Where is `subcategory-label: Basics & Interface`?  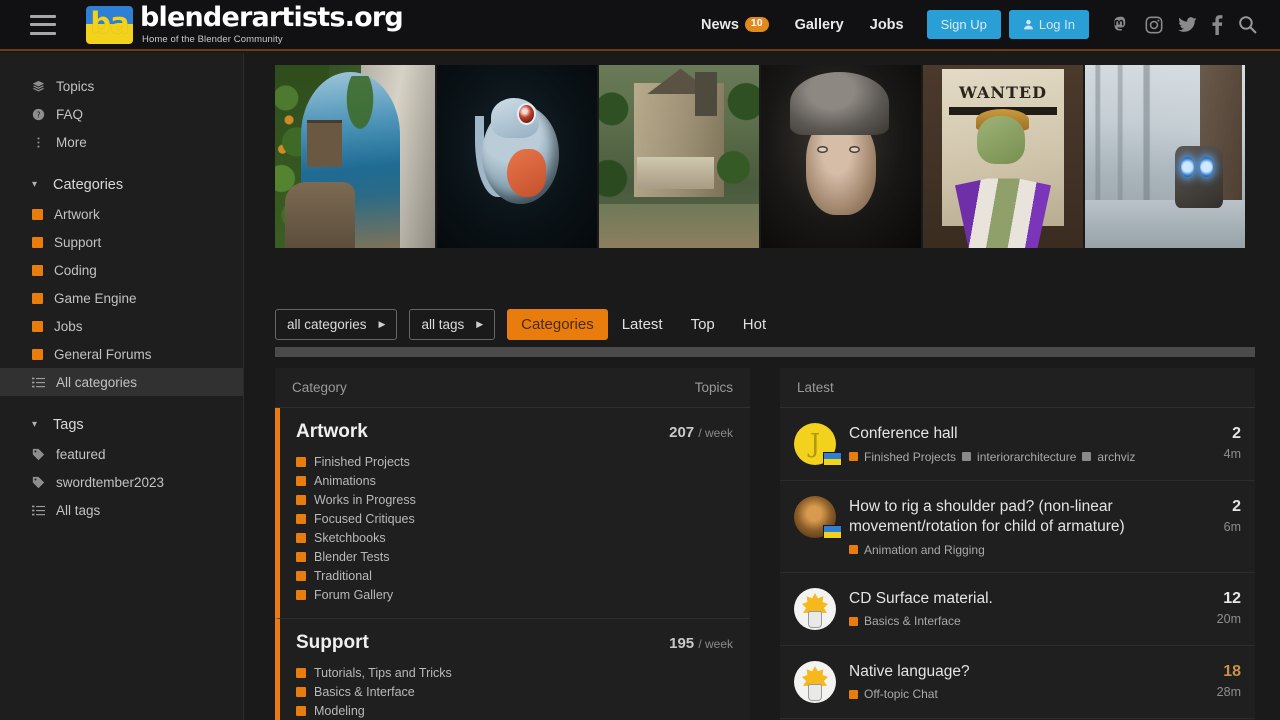
subcategory-label: Basics & Interface is located at coordinates (364, 691).